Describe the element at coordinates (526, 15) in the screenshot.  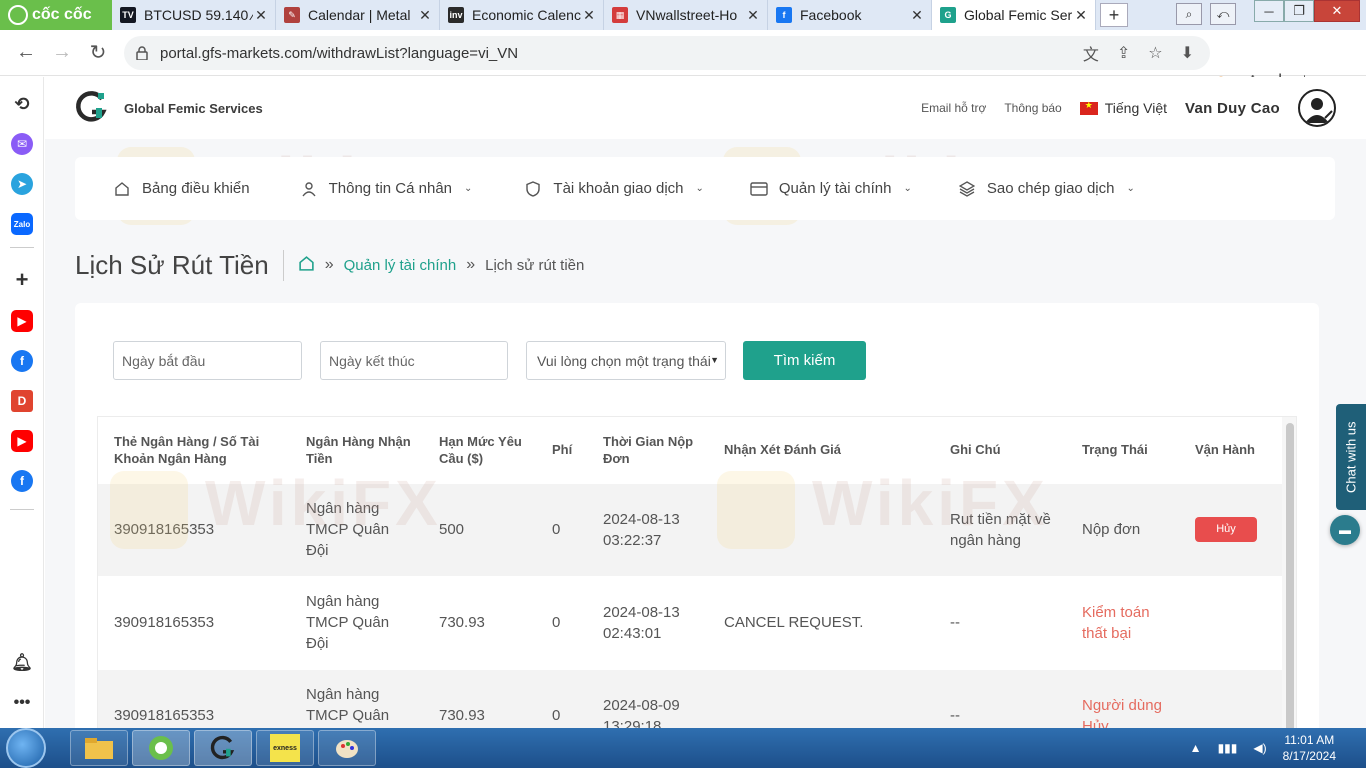
I see `tab-title: Economic Calenc` at that location.